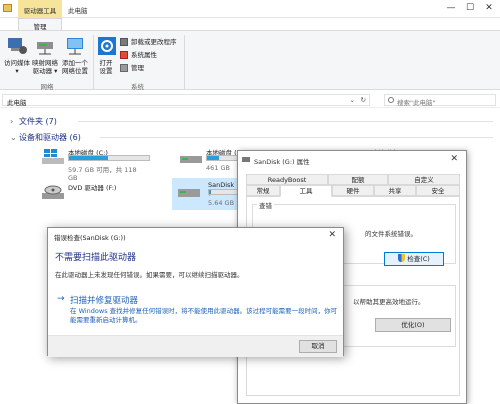 The image size is (500, 404). What do you see at coordinates (124, 68) in the screenshot?
I see `manage-icon` at bounding box center [124, 68].